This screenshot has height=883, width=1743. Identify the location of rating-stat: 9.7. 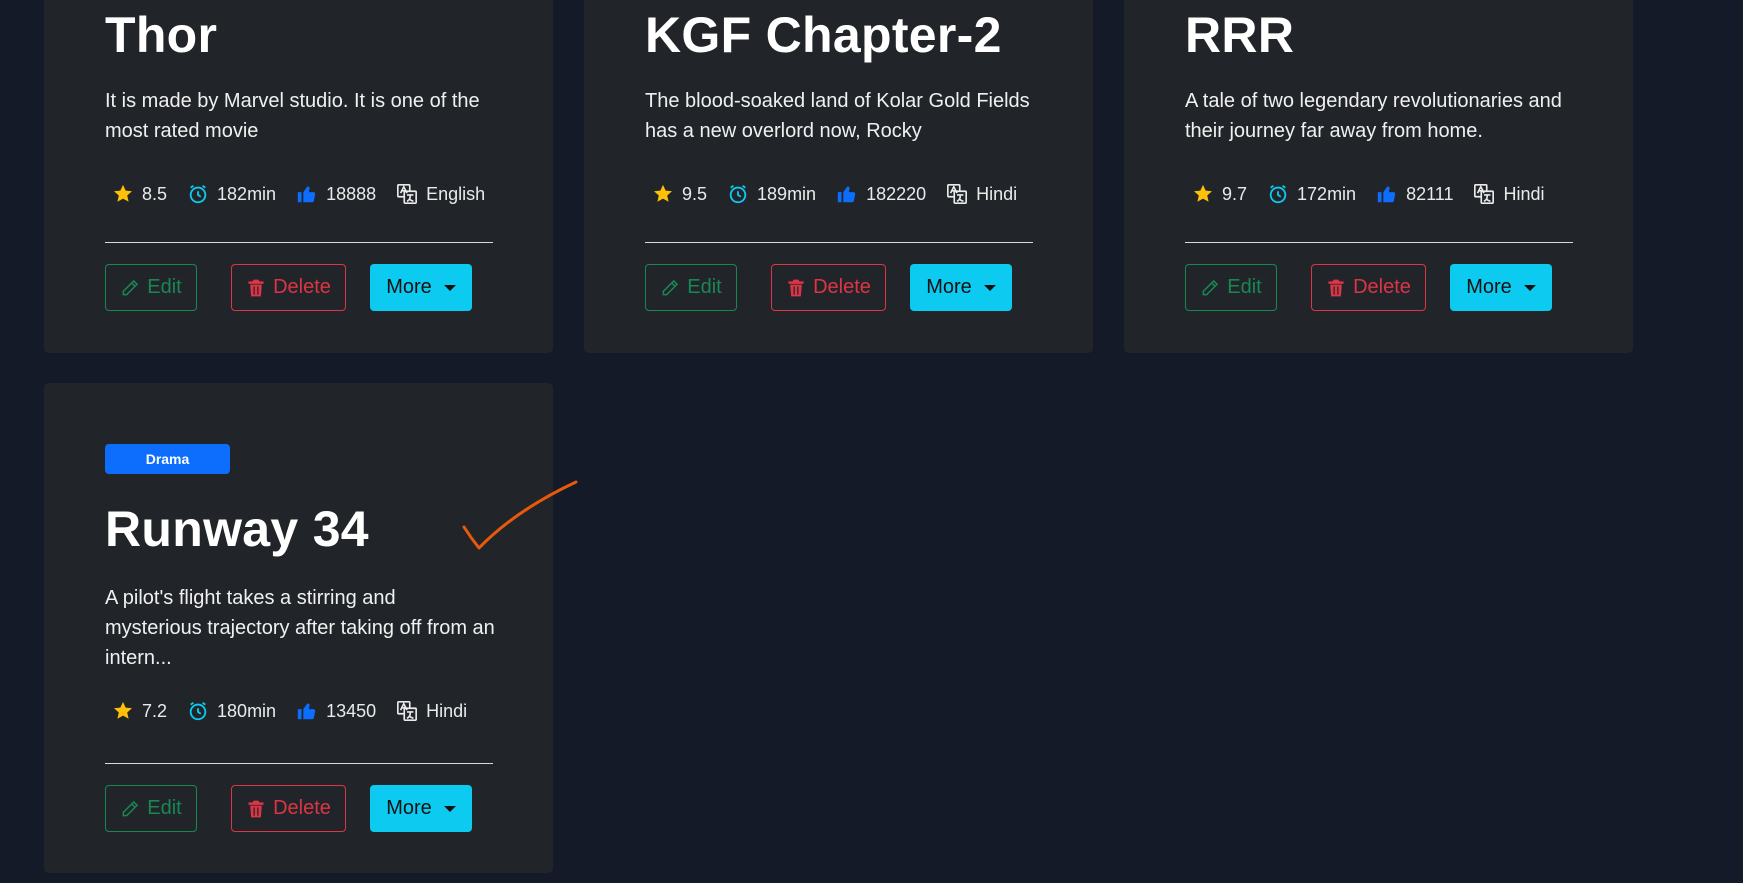
(1219, 194).